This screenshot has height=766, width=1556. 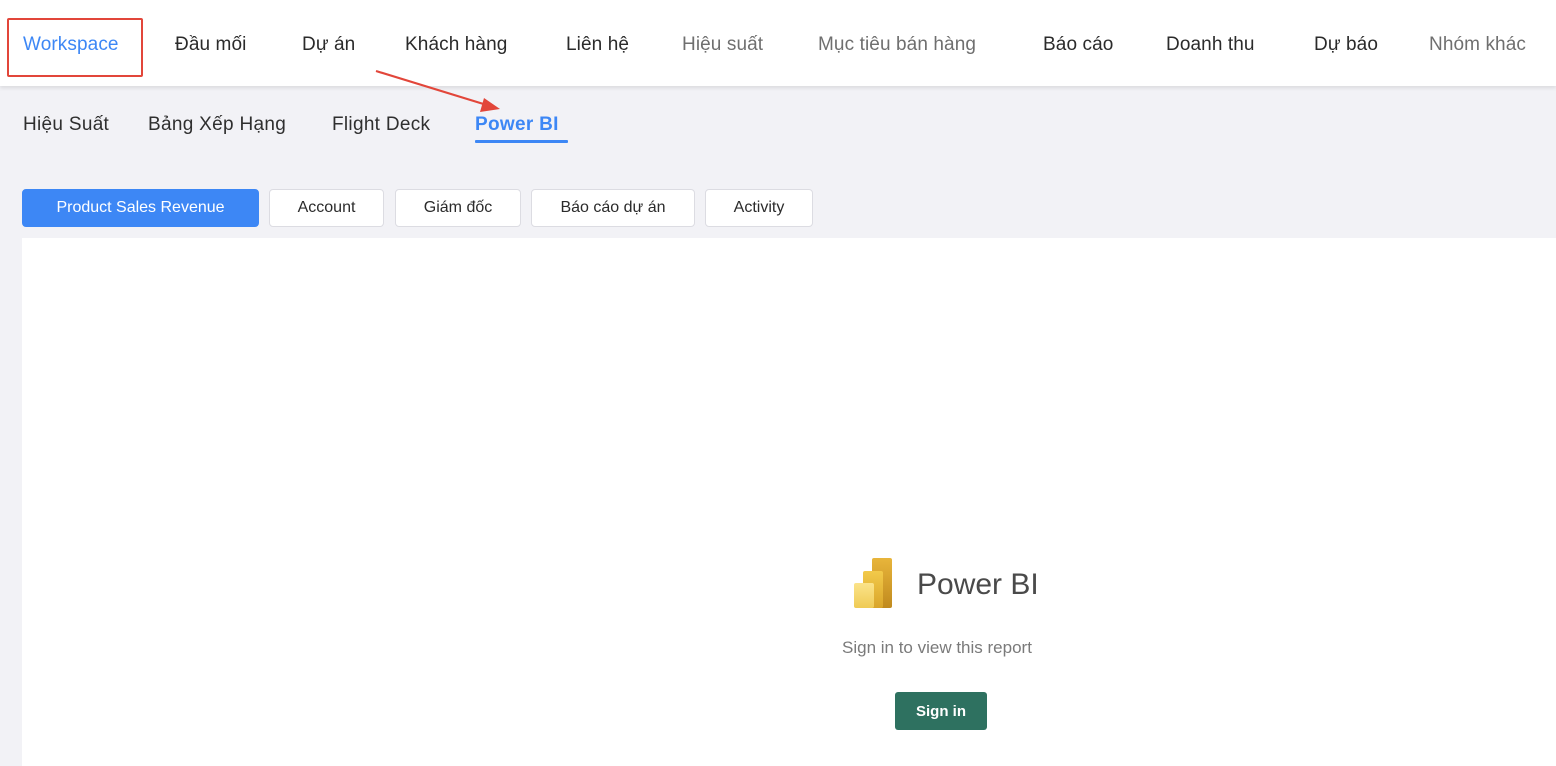 I want to click on tab-giam-doc: Giám đốc, so click(x=458, y=208).